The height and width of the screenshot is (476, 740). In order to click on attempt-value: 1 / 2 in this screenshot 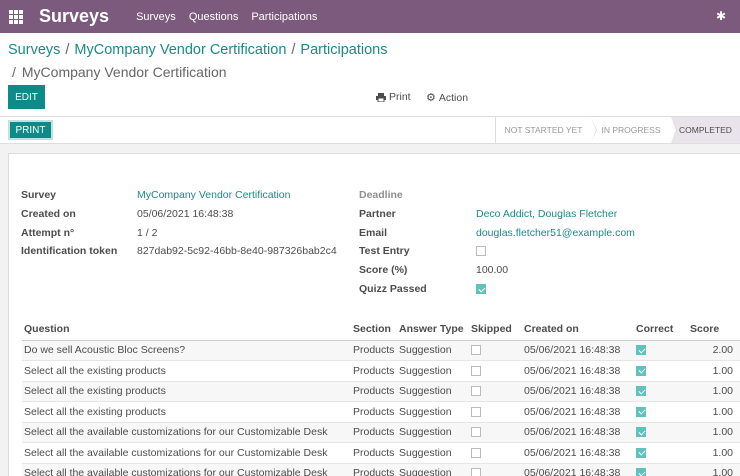, I will do `click(147, 233)`.